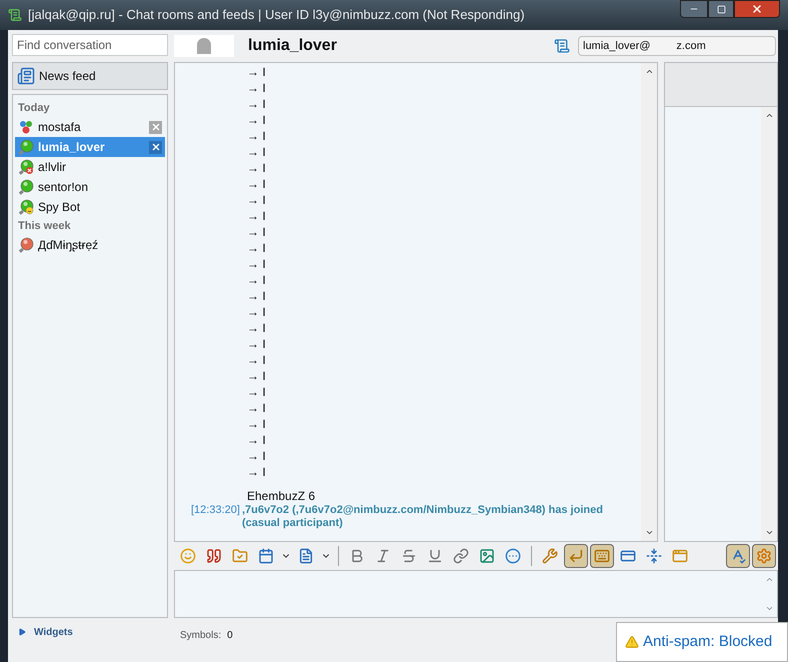 The width and height of the screenshot is (788, 662). Describe the element at coordinates (240, 556) in the screenshot. I see `folder-icon` at that location.